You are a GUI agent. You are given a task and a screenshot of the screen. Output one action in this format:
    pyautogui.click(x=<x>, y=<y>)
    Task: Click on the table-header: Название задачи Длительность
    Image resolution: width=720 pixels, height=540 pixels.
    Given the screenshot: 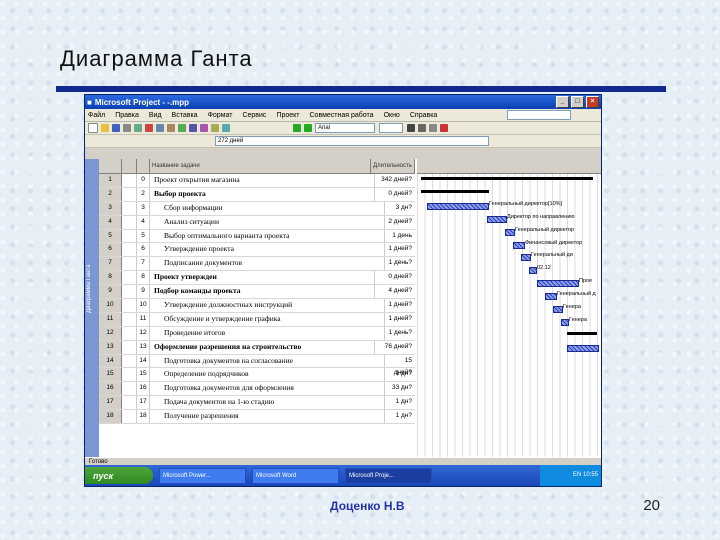 What is the action you would take?
    pyautogui.click(x=257, y=166)
    